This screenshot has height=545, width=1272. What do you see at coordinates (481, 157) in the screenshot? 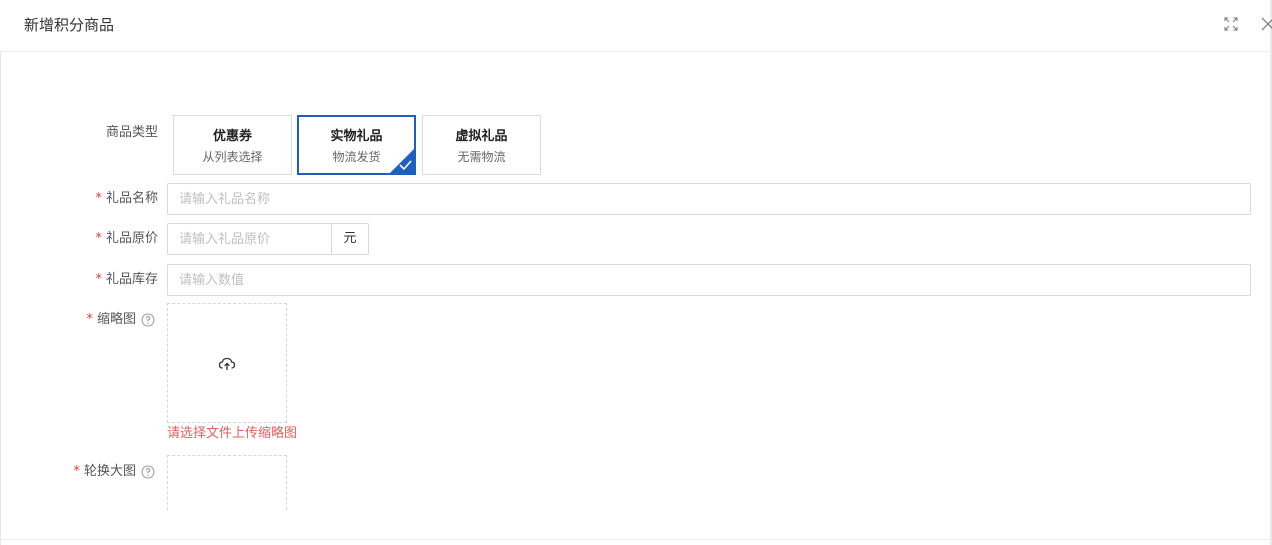
I see `type-option-subtitle: 无需物流` at bounding box center [481, 157].